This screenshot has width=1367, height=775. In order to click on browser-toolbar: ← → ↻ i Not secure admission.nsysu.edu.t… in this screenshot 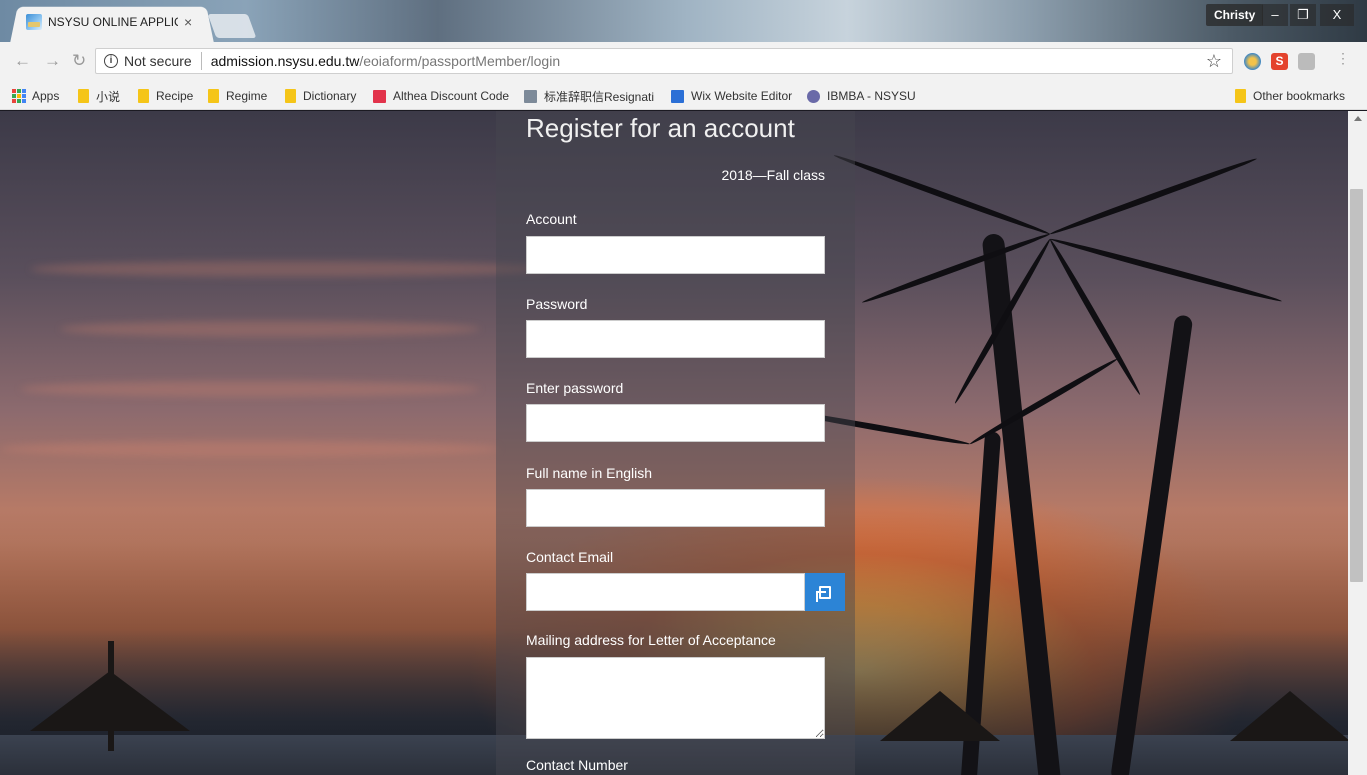, I will do `click(683, 61)`.